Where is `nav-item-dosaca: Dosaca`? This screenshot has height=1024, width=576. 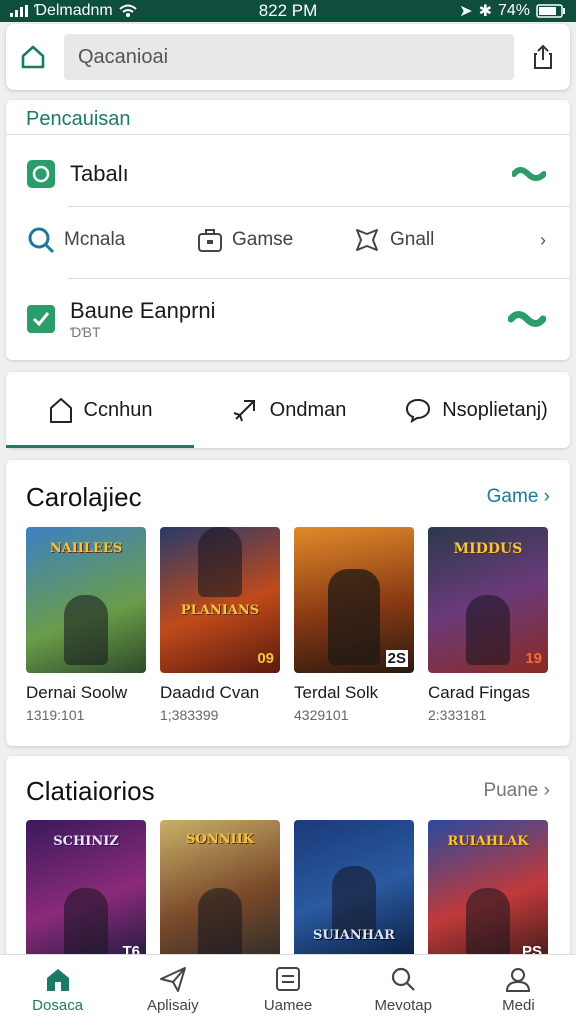 nav-item-dosaca: Dosaca is located at coordinates (57, 989).